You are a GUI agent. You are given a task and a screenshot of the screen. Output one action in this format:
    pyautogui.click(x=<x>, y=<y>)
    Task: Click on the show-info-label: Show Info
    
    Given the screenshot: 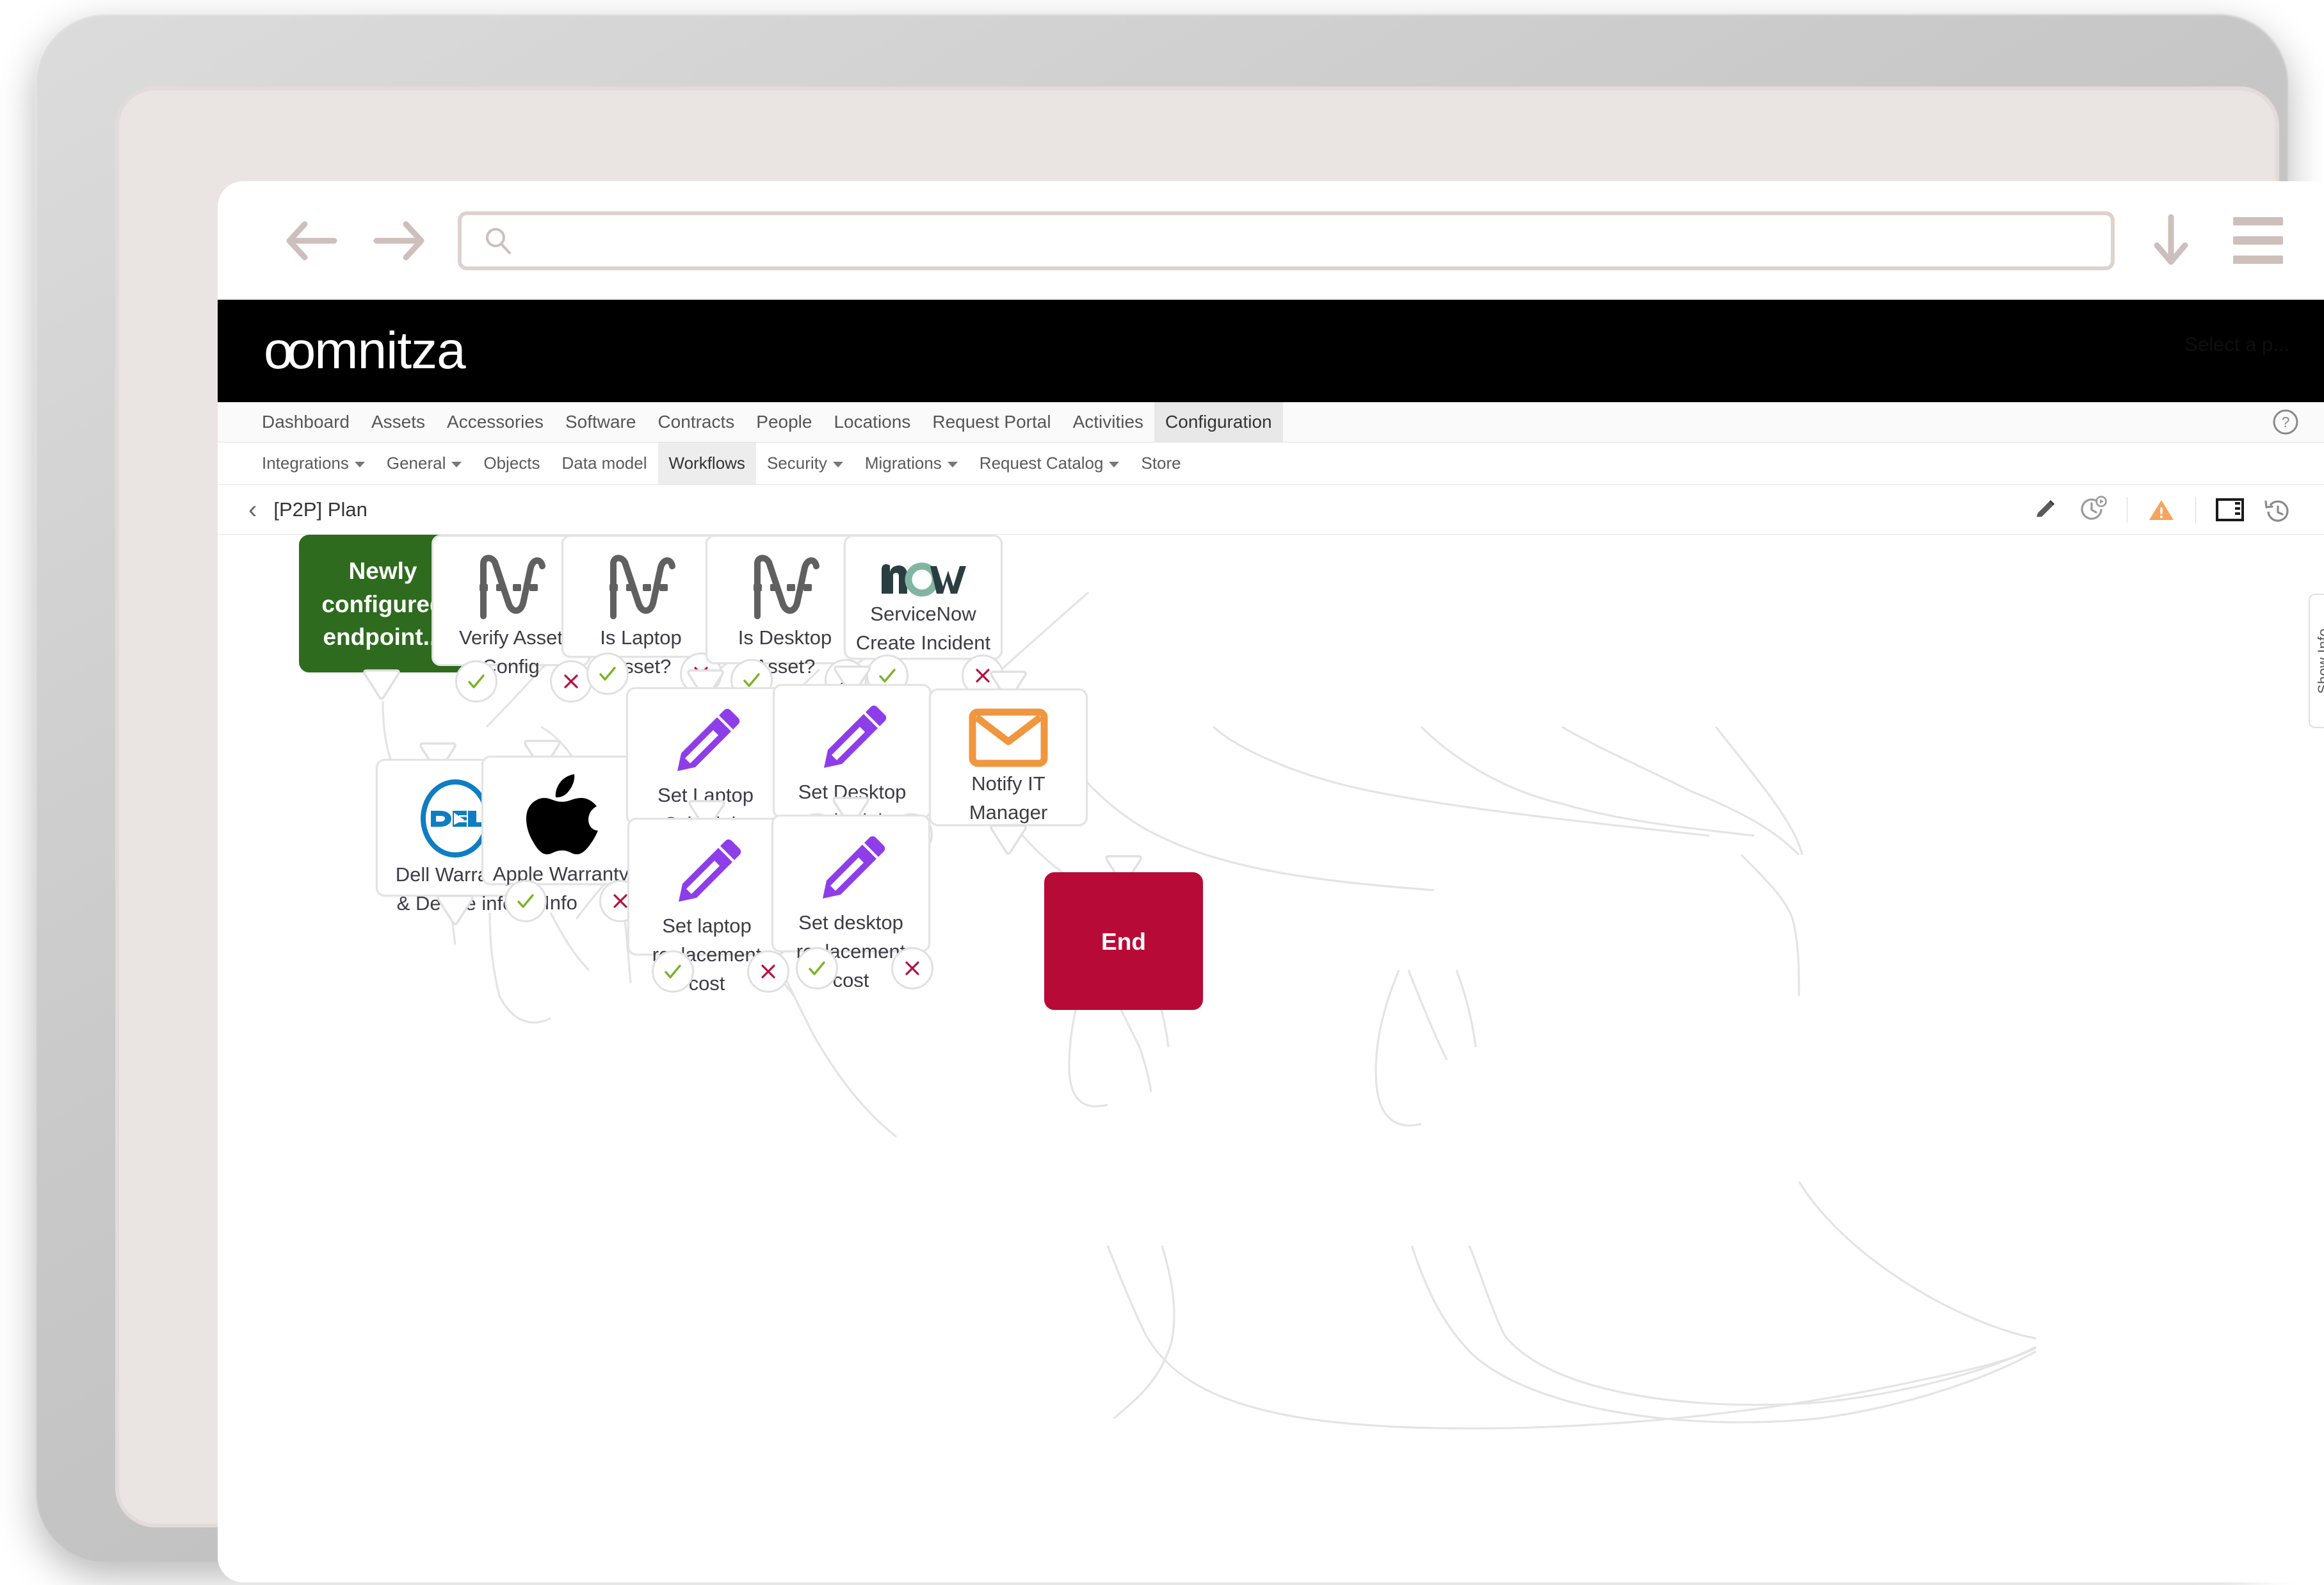 What is the action you would take?
    pyautogui.click(x=2319, y=661)
    